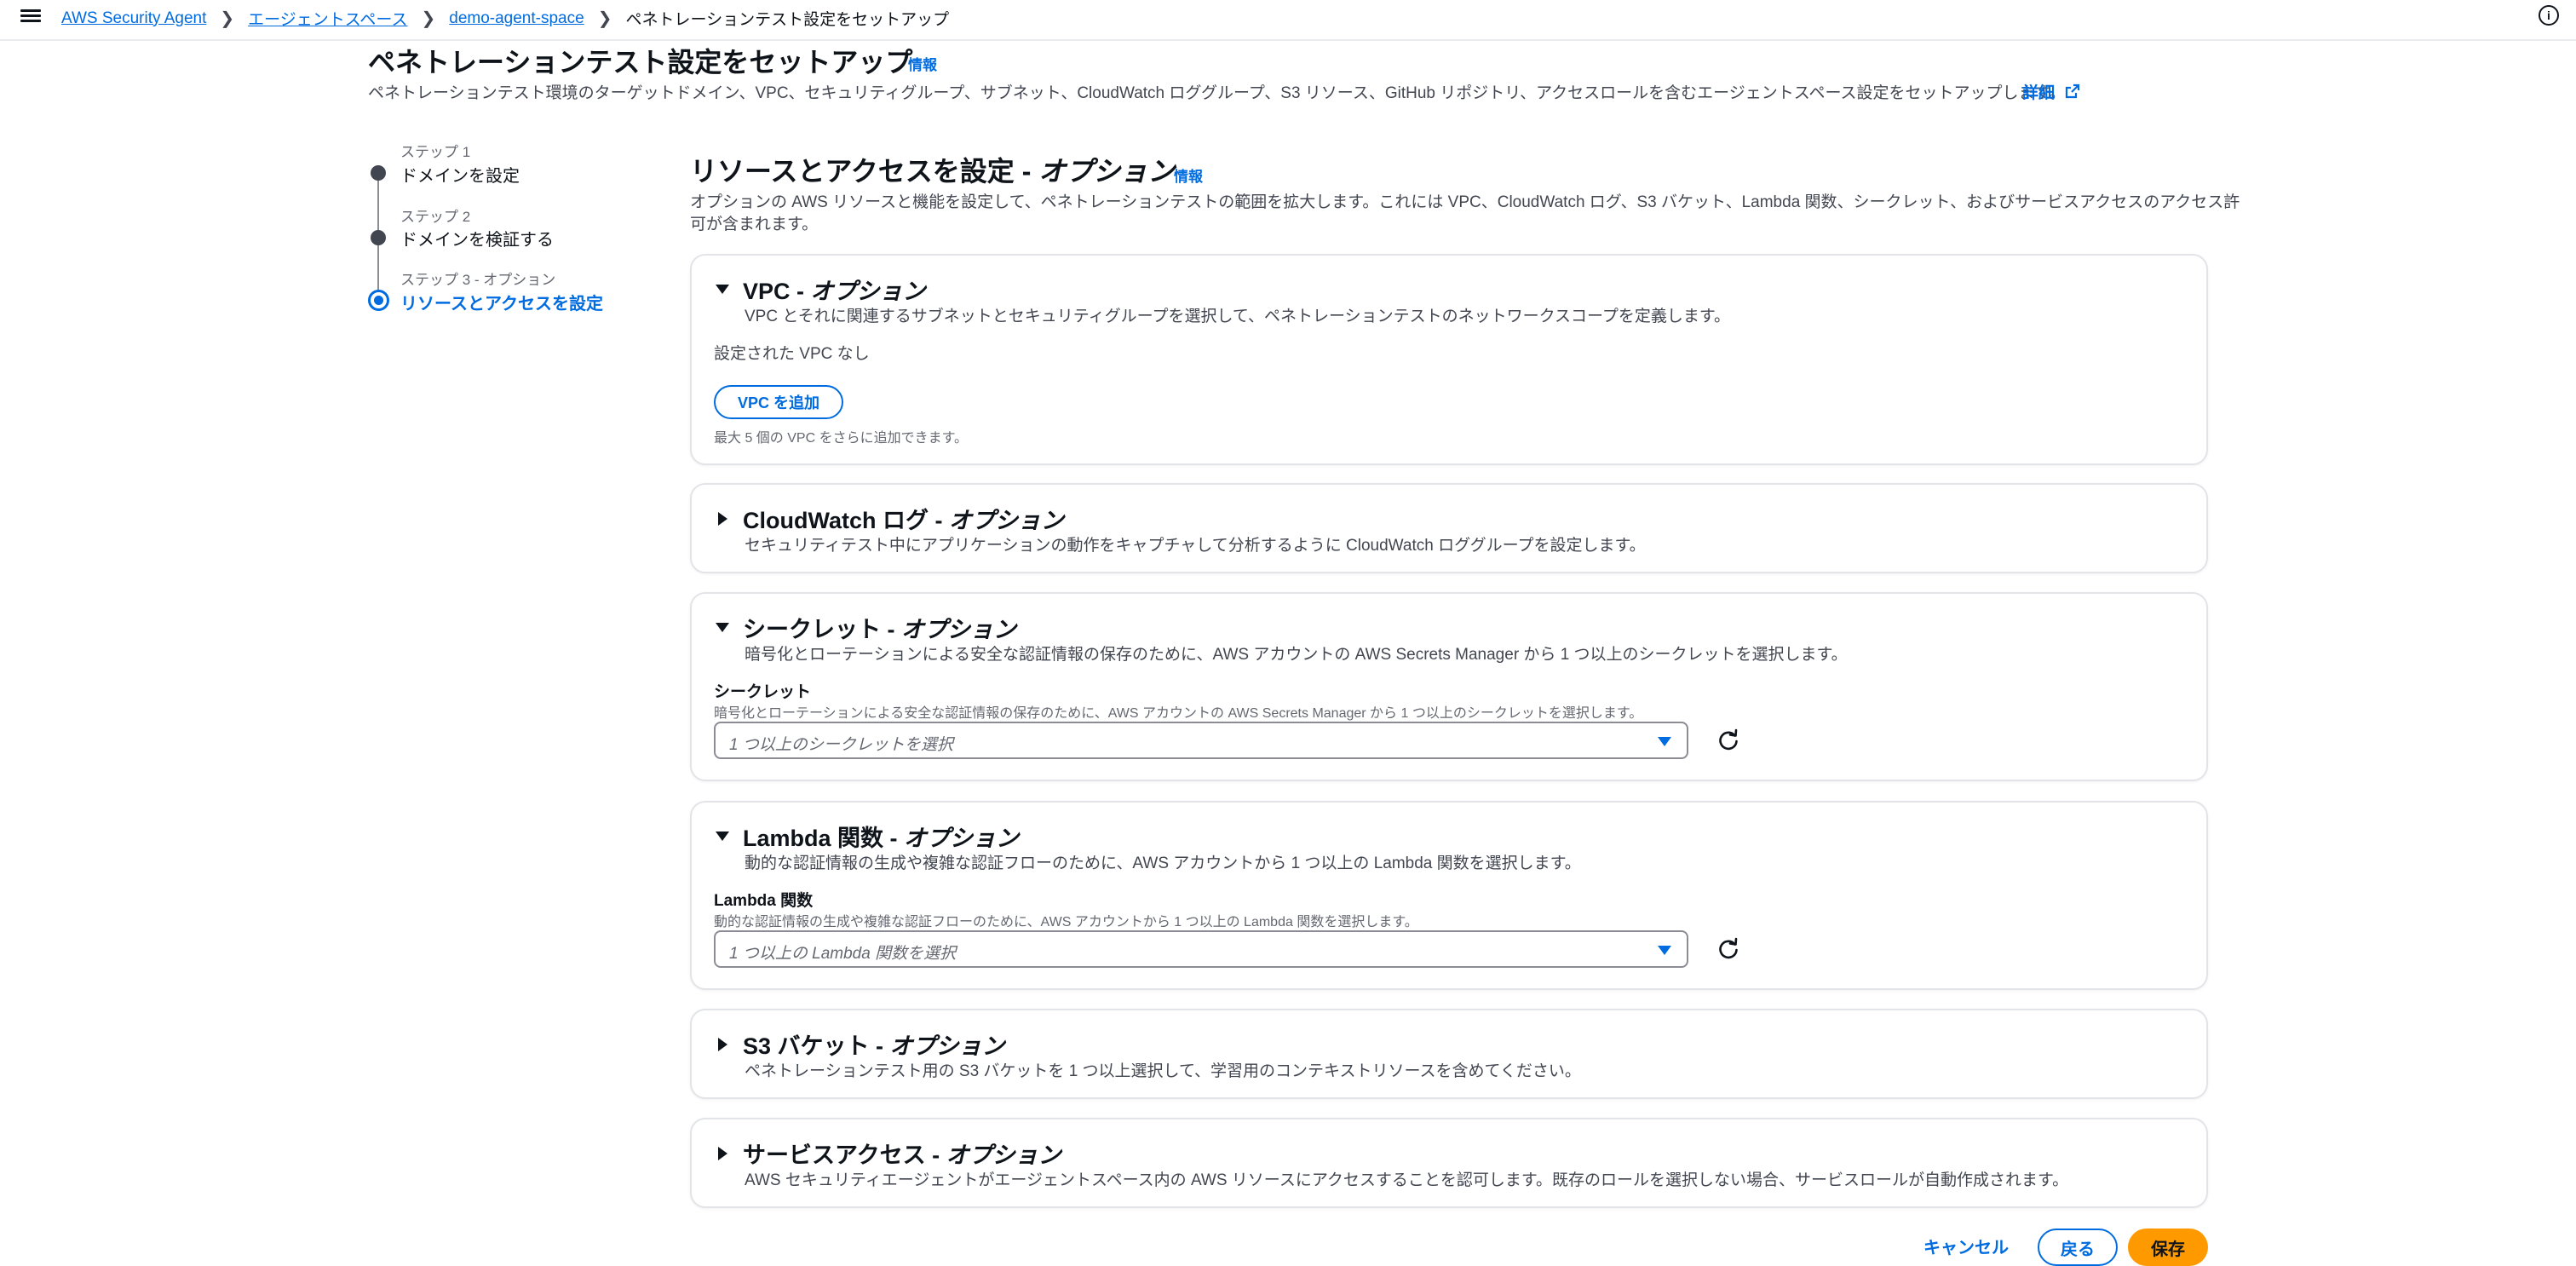 The image size is (2576, 1266). What do you see at coordinates (788, 20) in the screenshot?
I see `breadcrumb-current: ペネトレーションテスト設定をセットアップ` at bounding box center [788, 20].